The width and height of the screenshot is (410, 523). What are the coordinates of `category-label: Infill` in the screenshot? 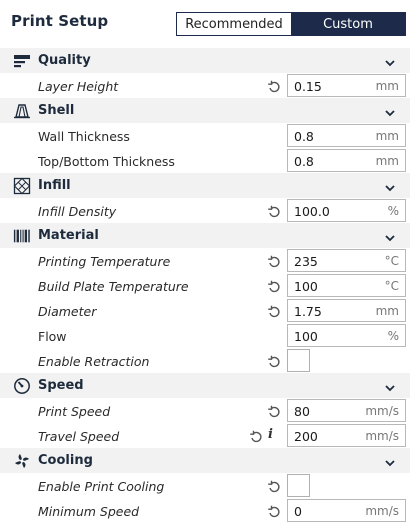 It's located at (54, 185).